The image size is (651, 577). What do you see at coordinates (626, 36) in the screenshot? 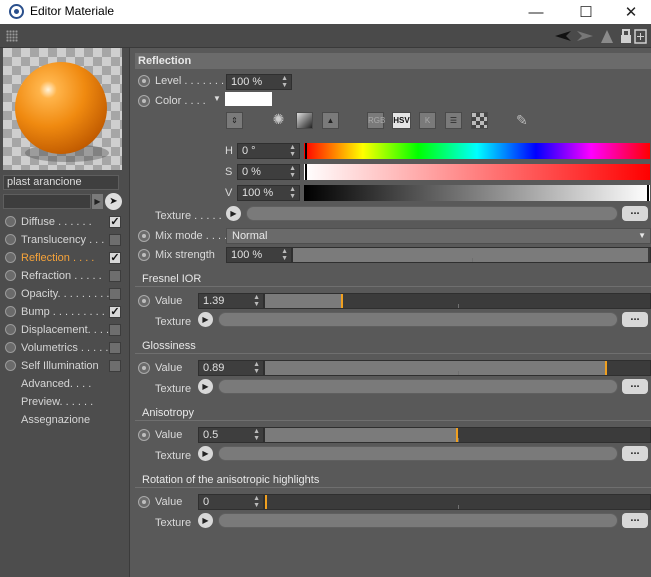
I see `lock-icon` at bounding box center [626, 36].